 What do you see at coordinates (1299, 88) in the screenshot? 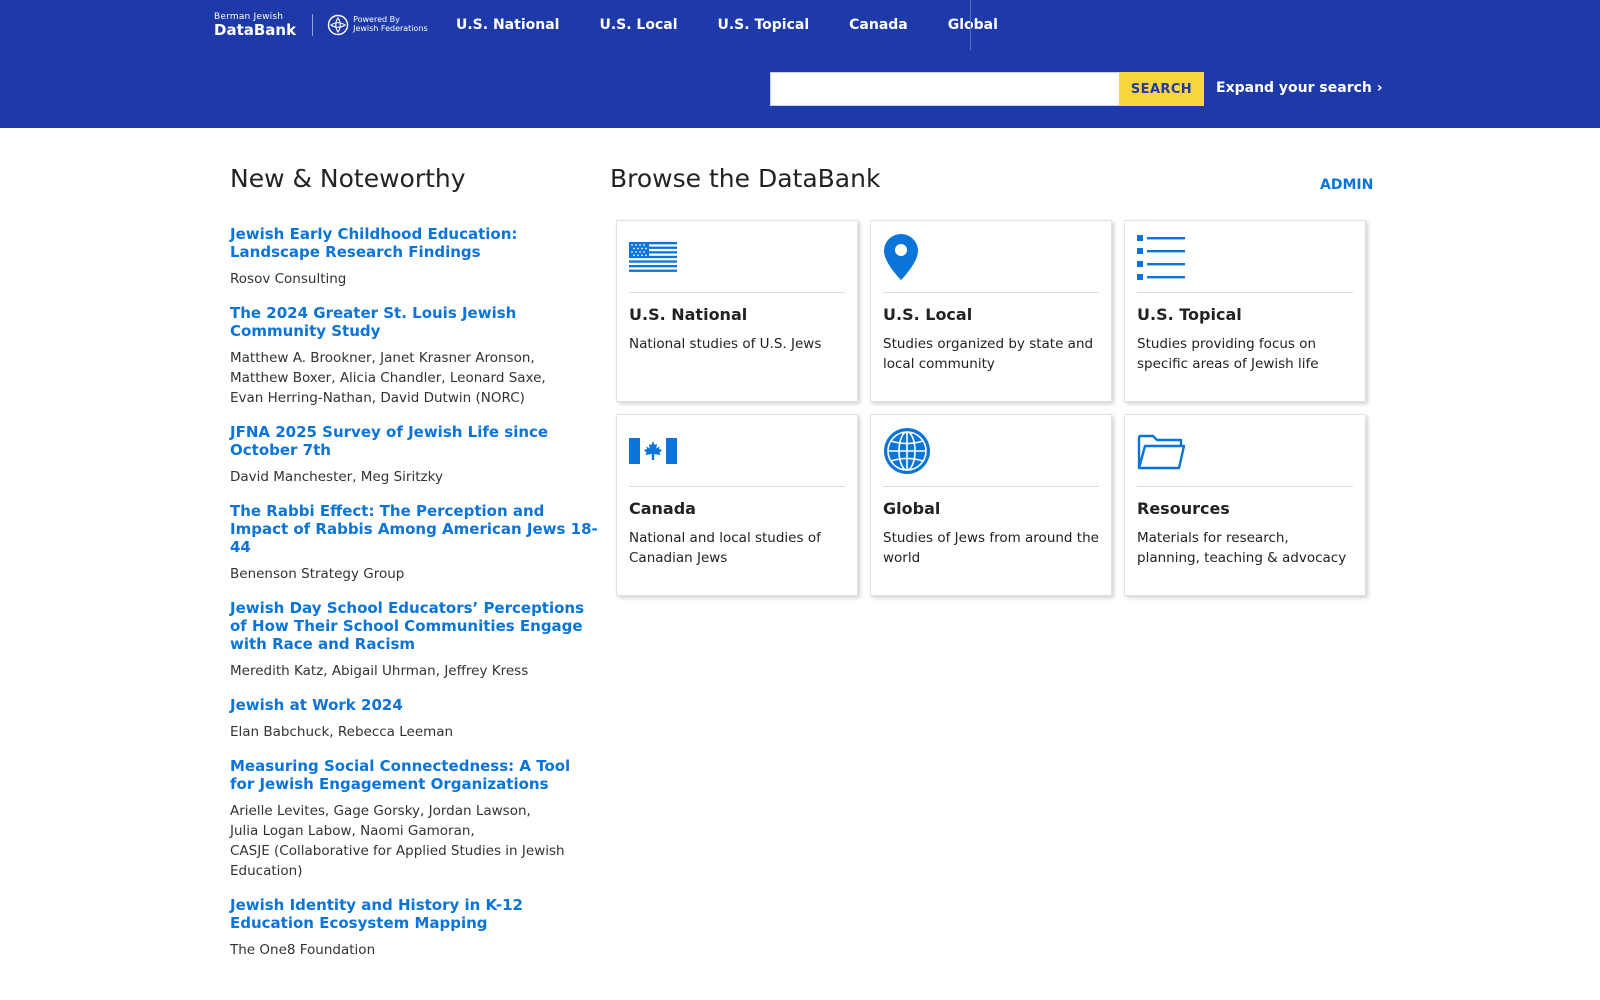
I see `expand-search-link: Expand your search ›` at bounding box center [1299, 88].